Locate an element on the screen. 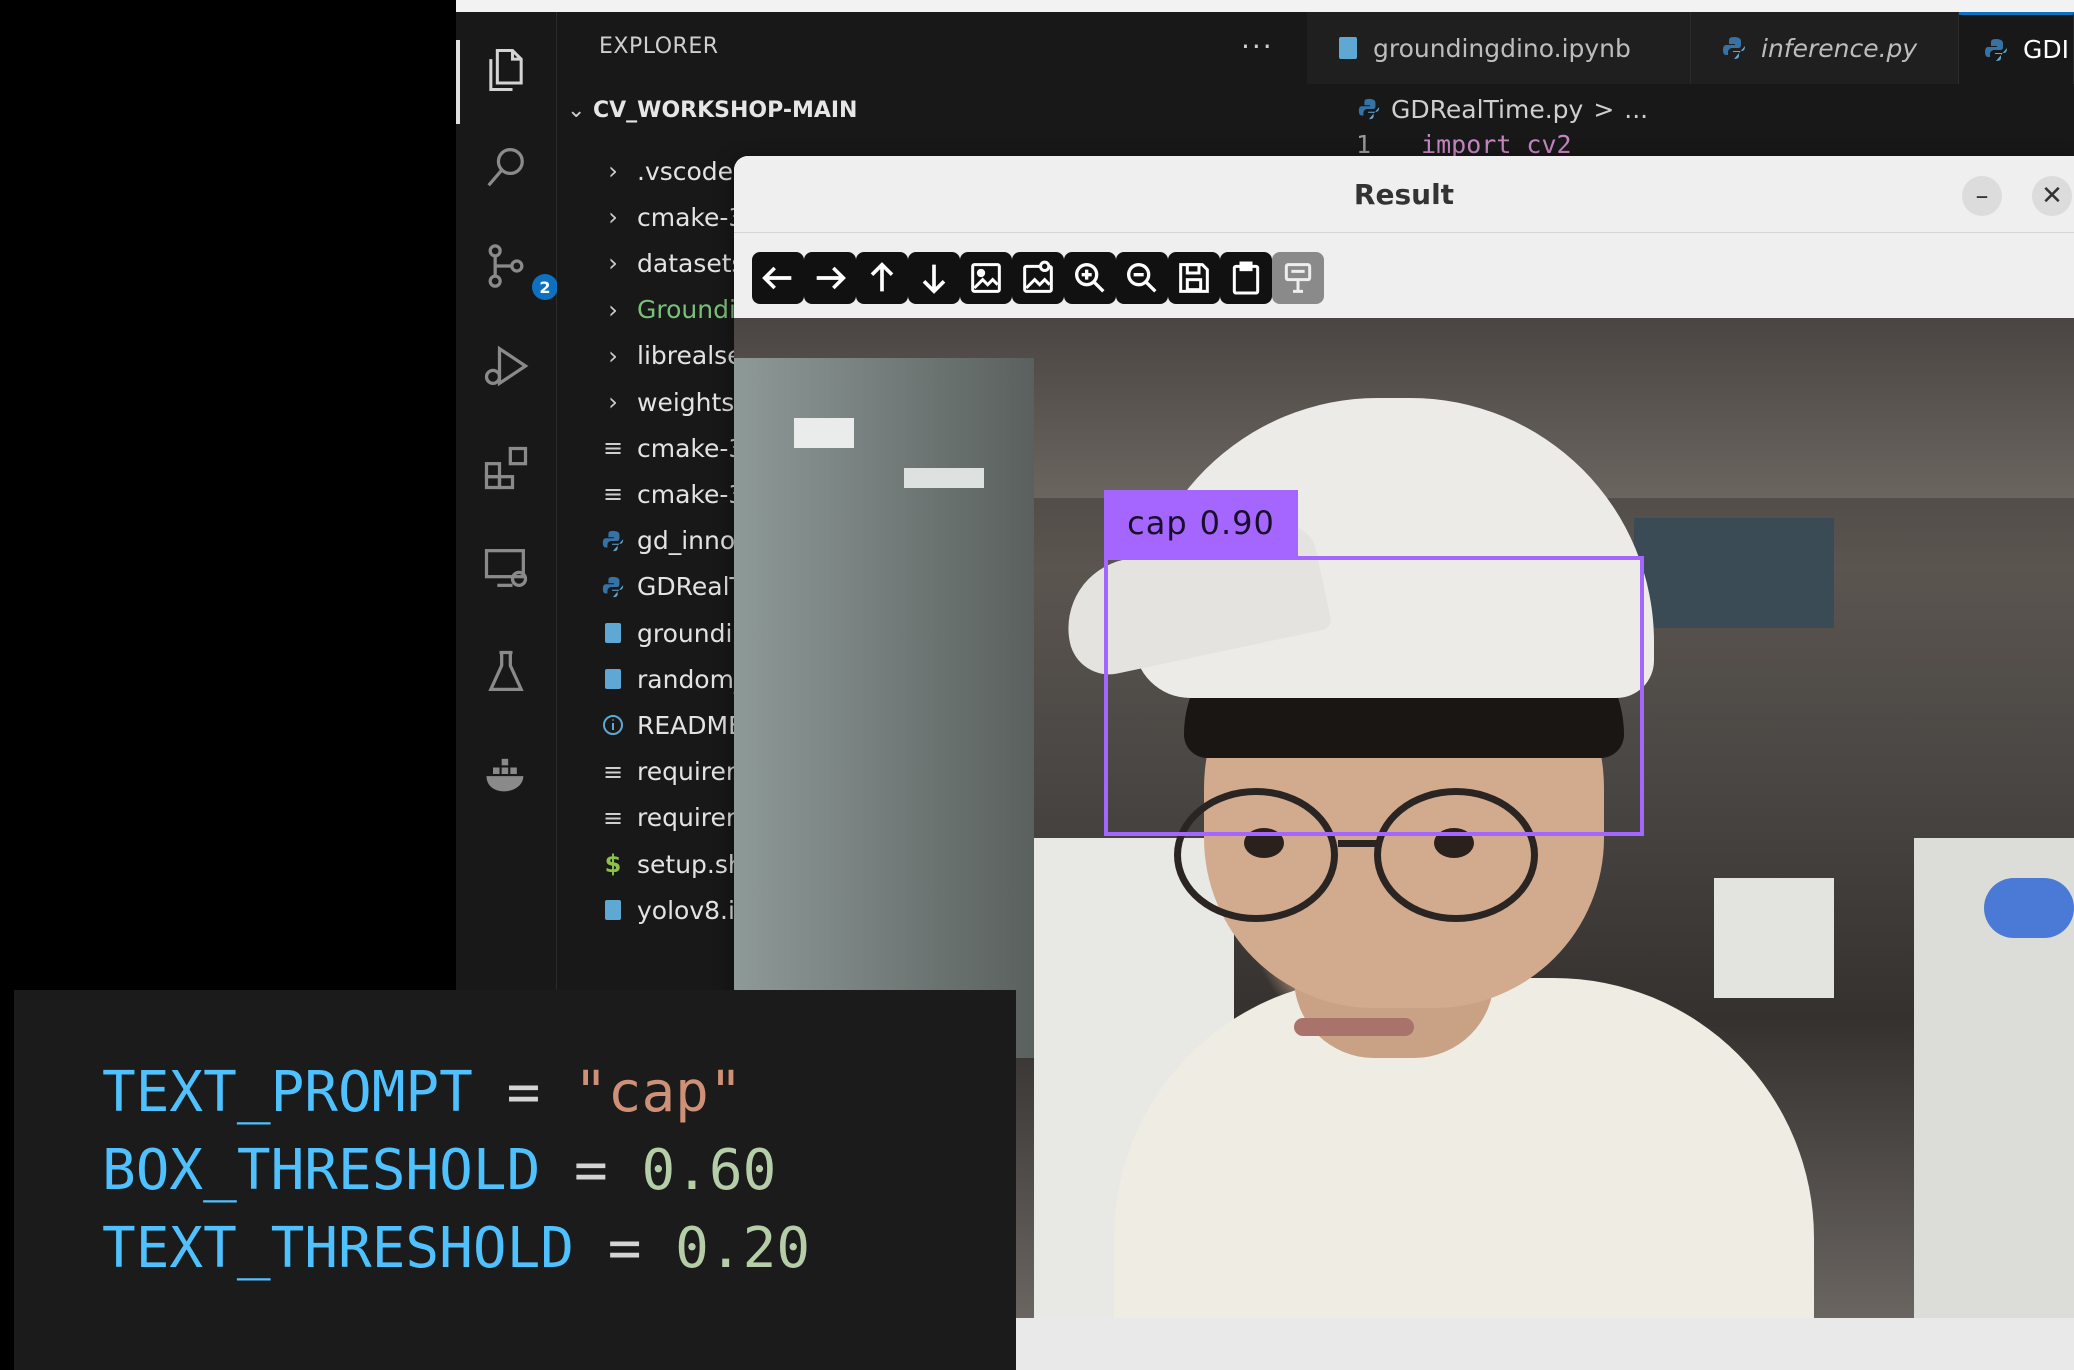 Image resolution: width=2074 pixels, height=1370 pixels. tree-item-label: GDRealT is located at coordinates (691, 587).